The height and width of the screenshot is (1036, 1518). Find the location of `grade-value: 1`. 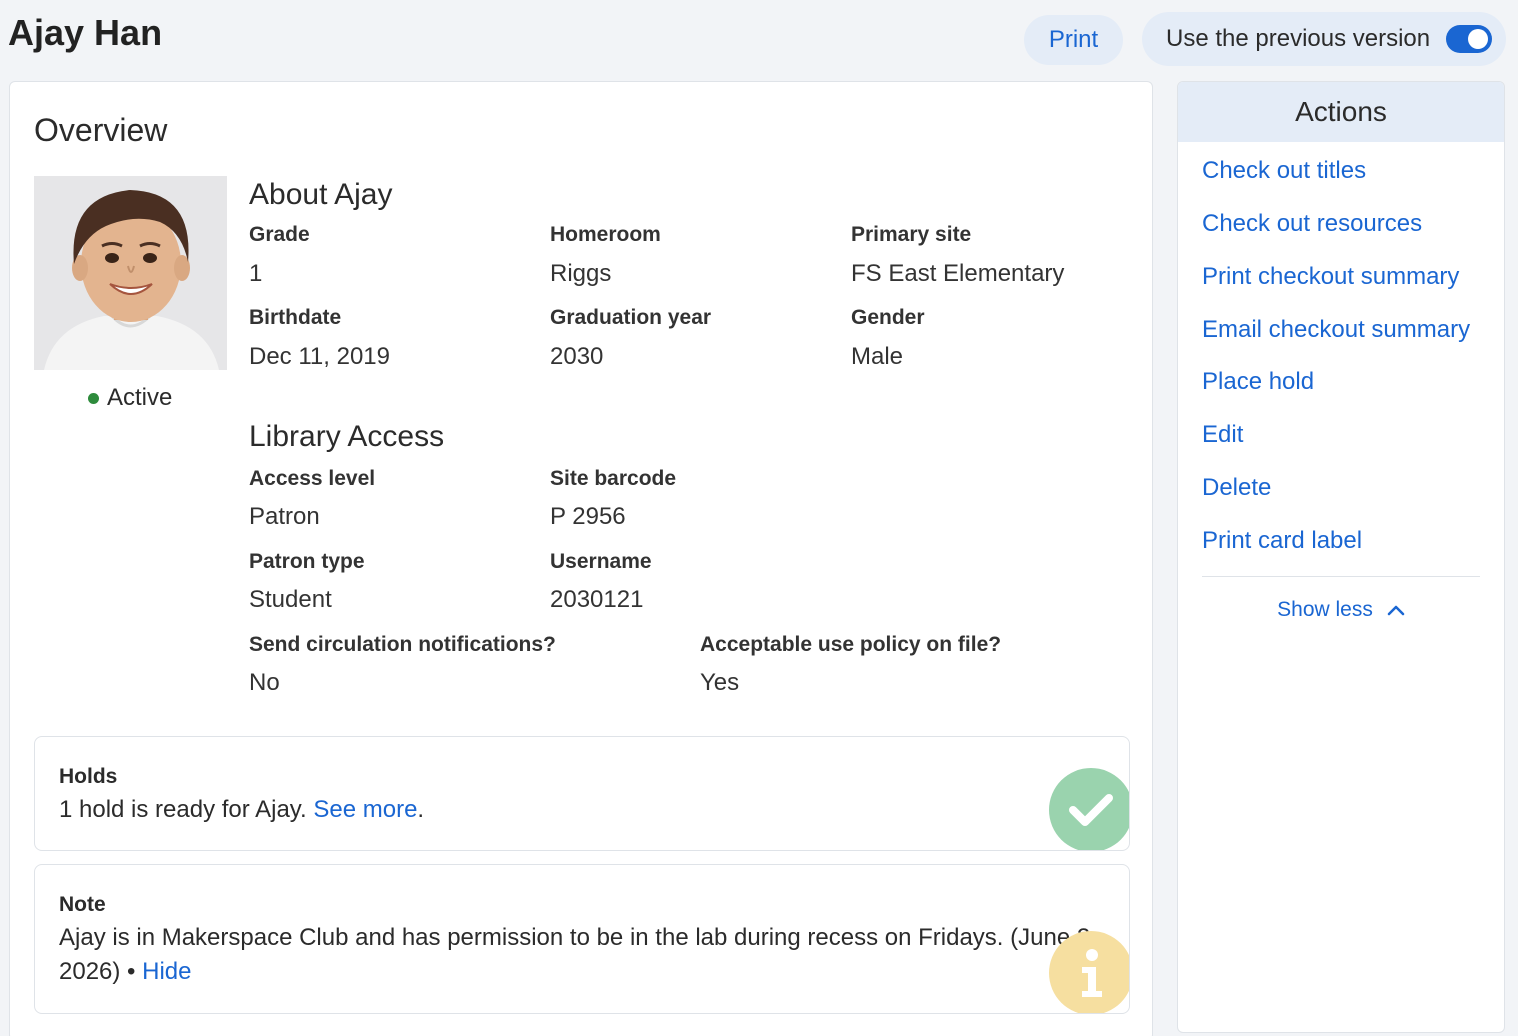

grade-value: 1 is located at coordinates (256, 273).